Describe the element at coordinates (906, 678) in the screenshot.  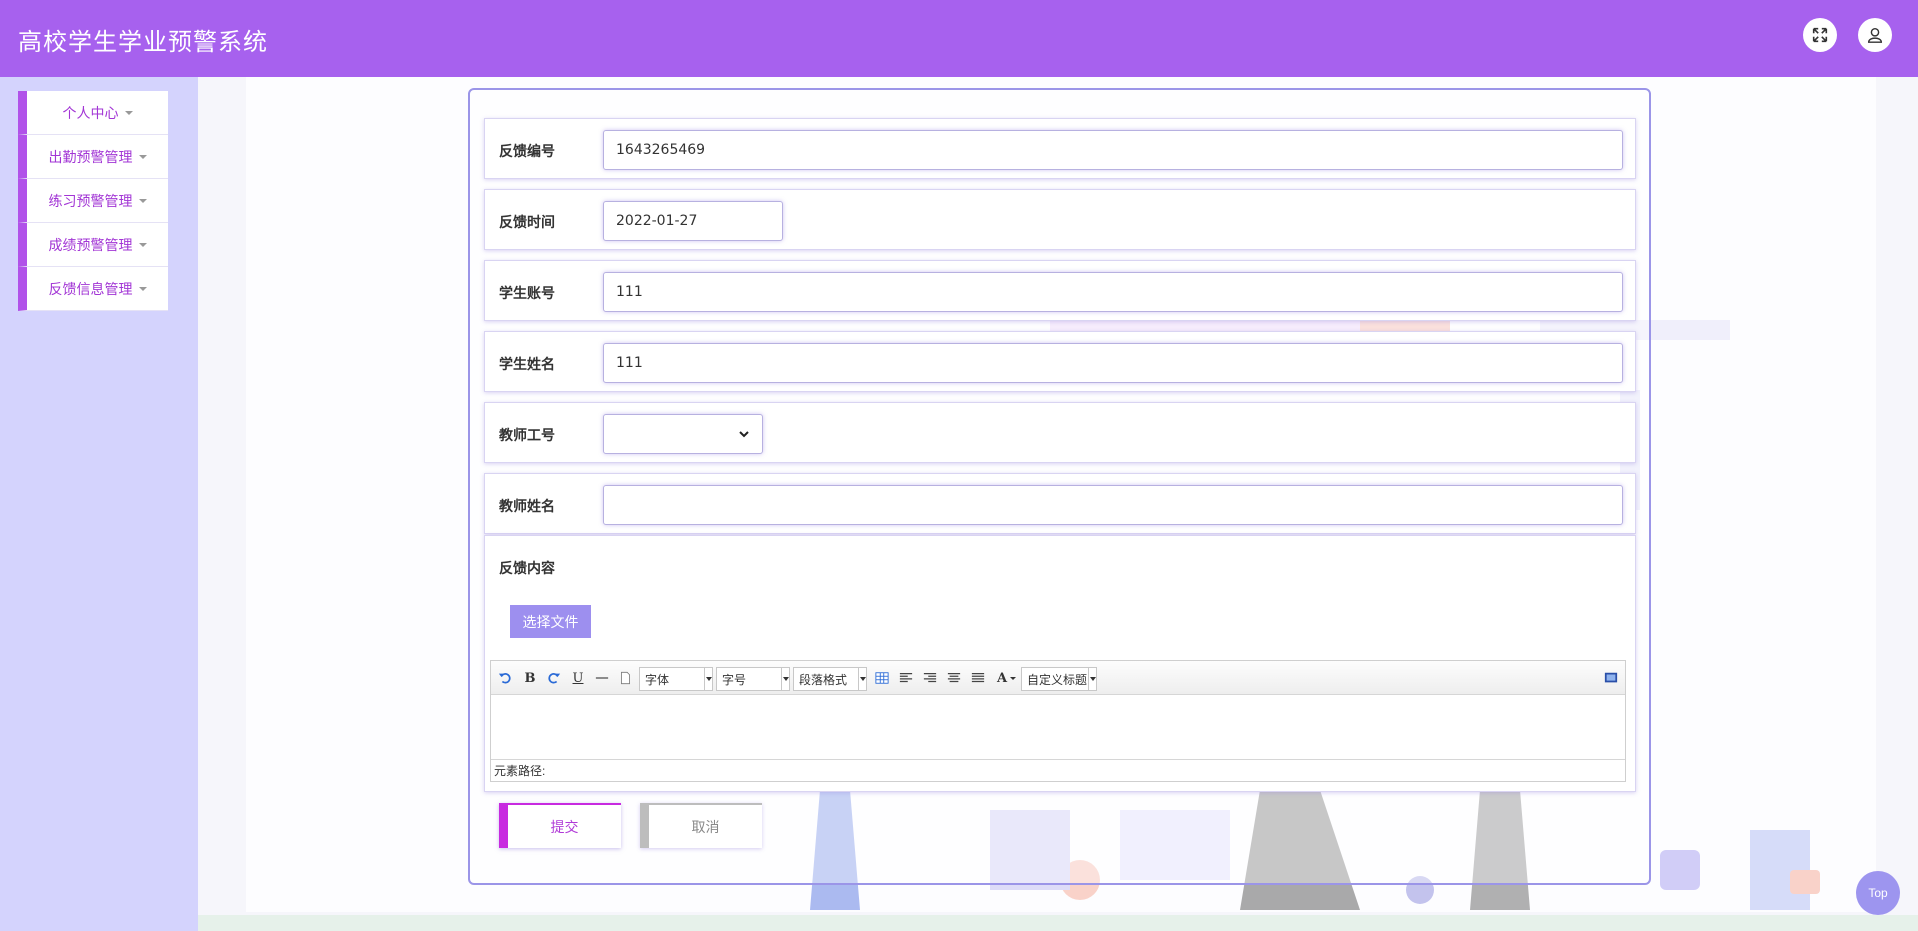
I see `align-left-icon` at that location.